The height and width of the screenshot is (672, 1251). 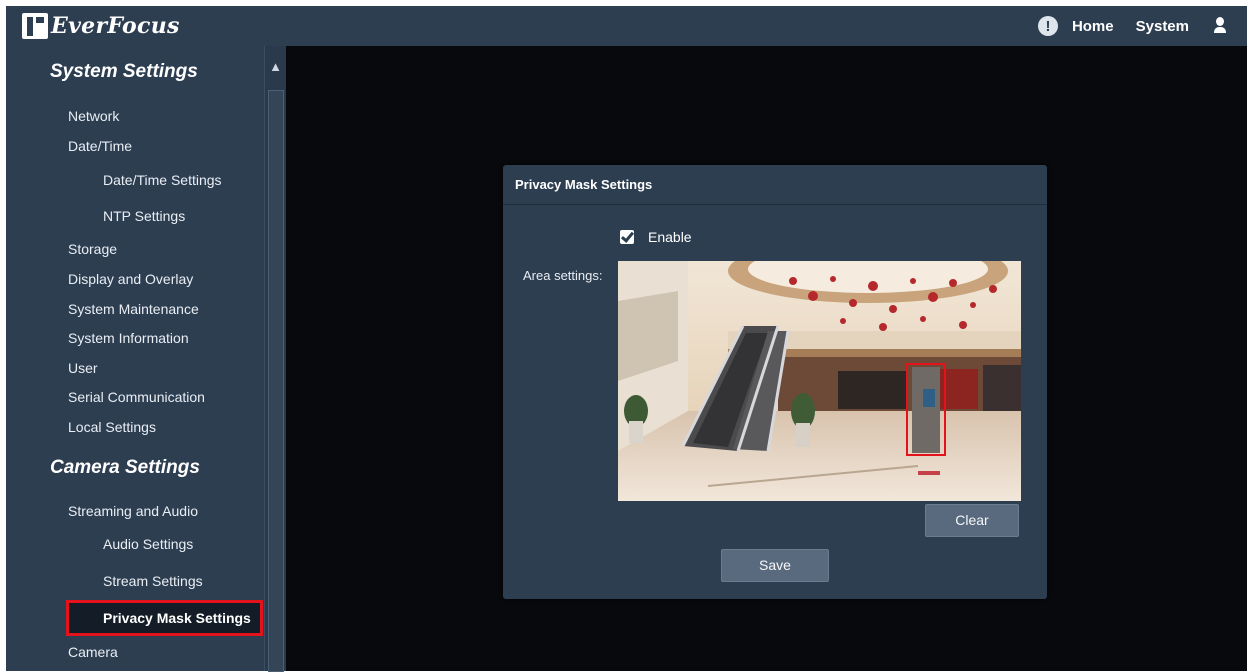 What do you see at coordinates (972, 520) in the screenshot?
I see `clear-button: Clear` at bounding box center [972, 520].